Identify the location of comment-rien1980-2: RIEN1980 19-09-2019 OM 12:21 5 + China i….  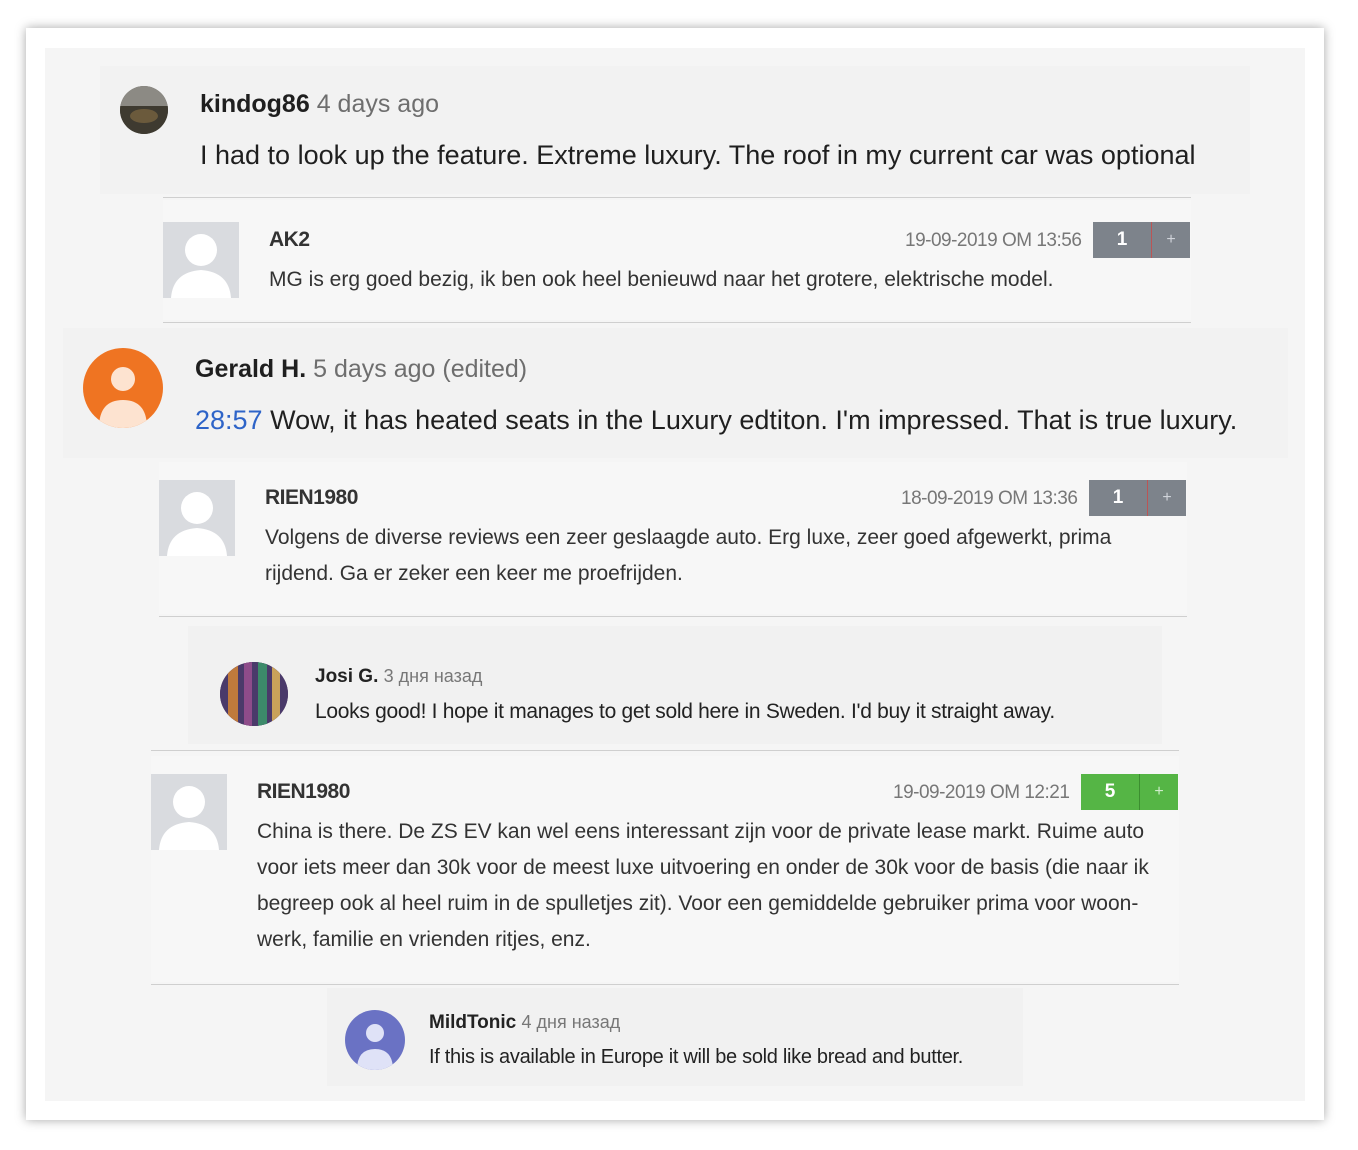
(665, 869).